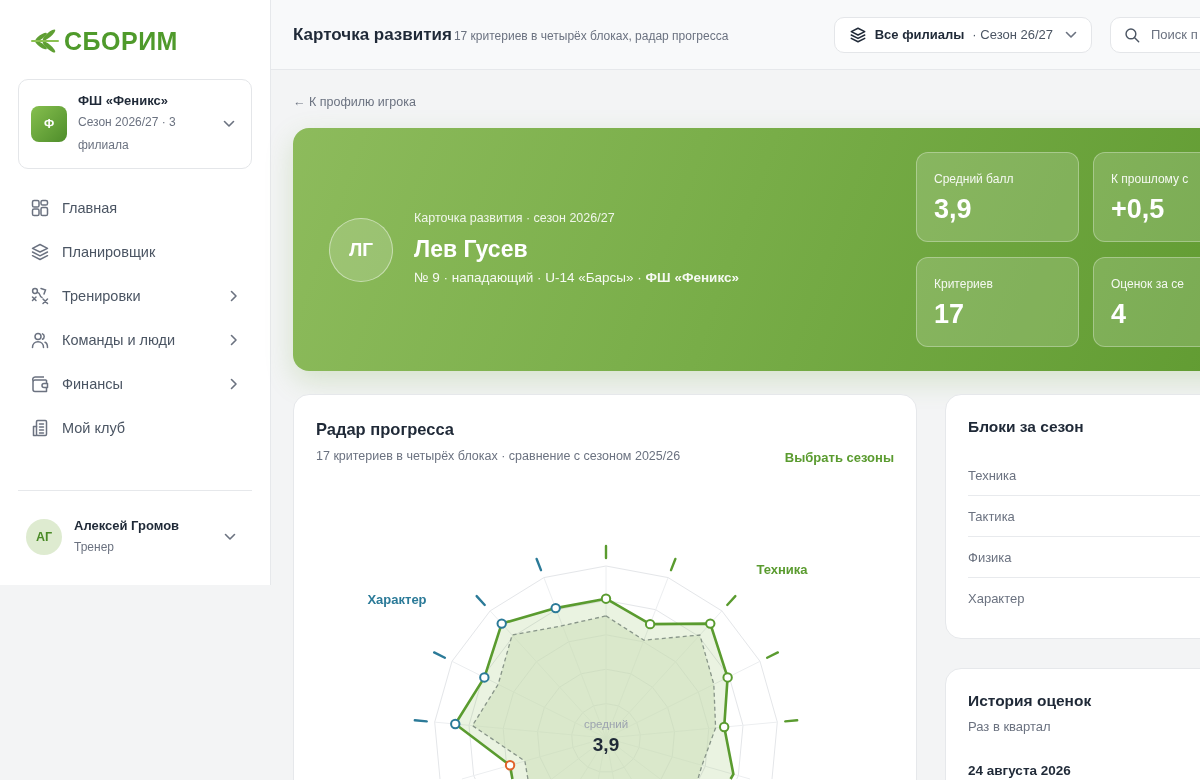  What do you see at coordinates (40, 208) in the screenshot?
I see `grid-icon` at bounding box center [40, 208].